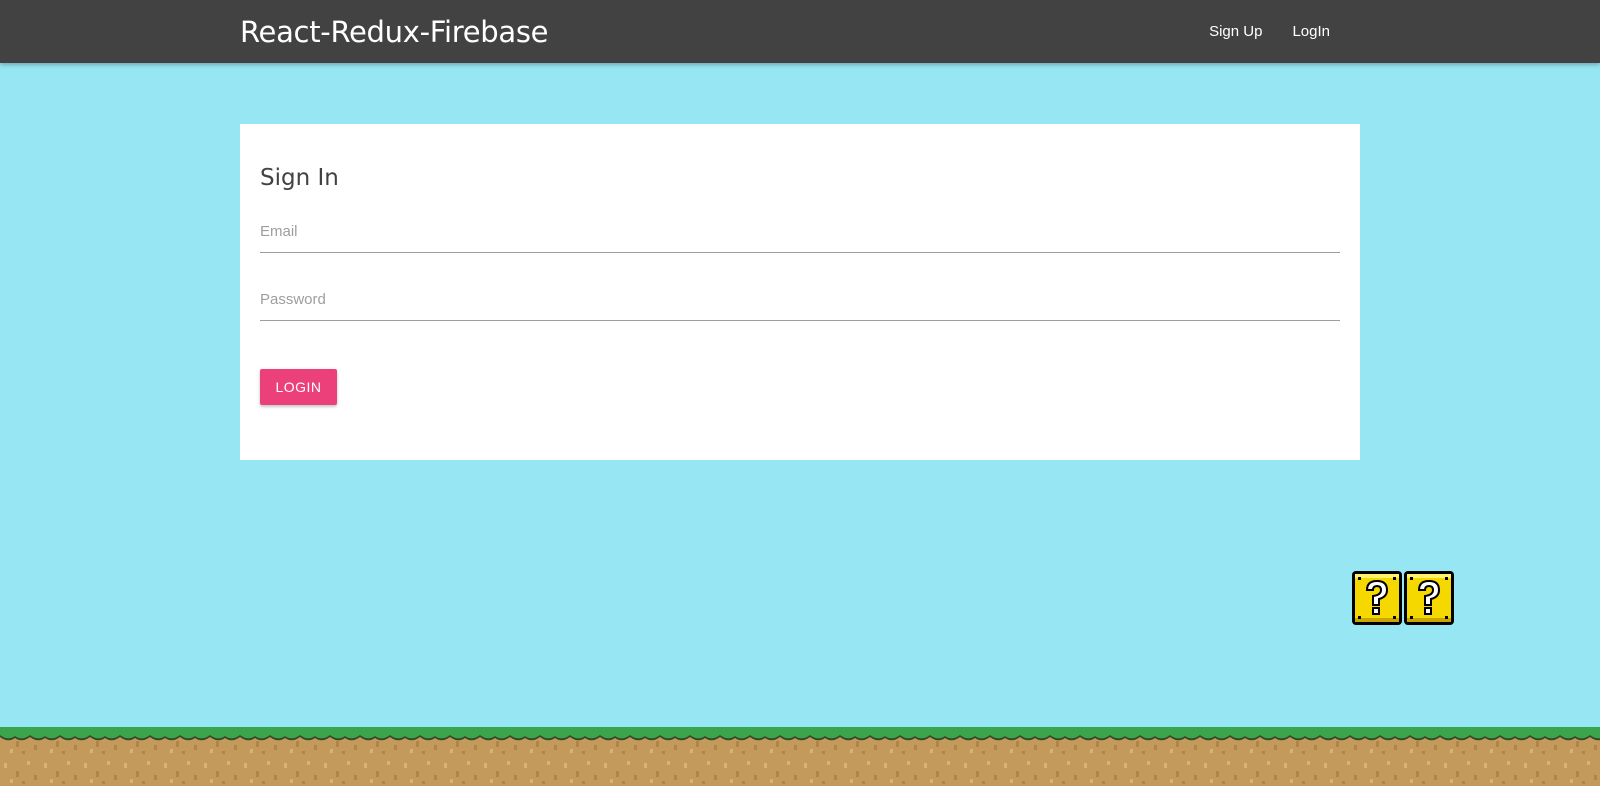 The height and width of the screenshot is (786, 1600). I want to click on password-input, so click(800, 297).